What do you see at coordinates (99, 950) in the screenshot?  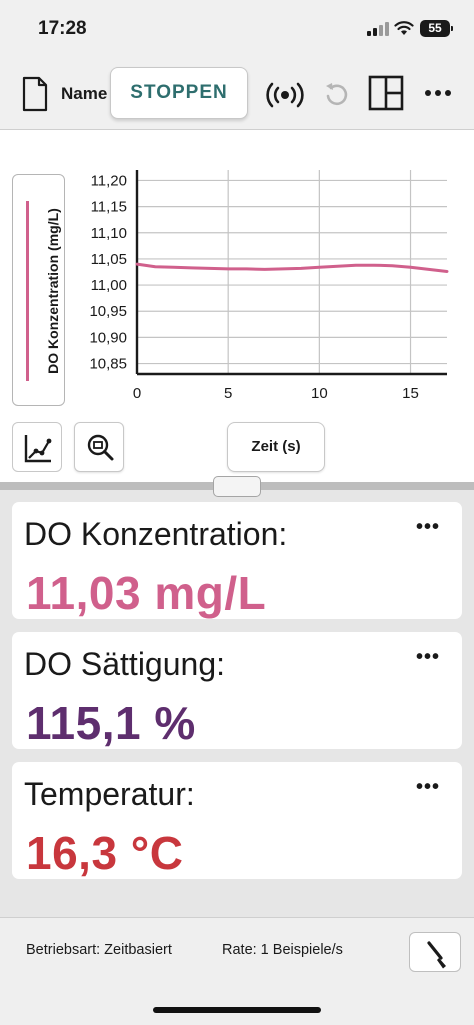 I see `mode-label: Betriebsart: Zeitbasiert` at bounding box center [99, 950].